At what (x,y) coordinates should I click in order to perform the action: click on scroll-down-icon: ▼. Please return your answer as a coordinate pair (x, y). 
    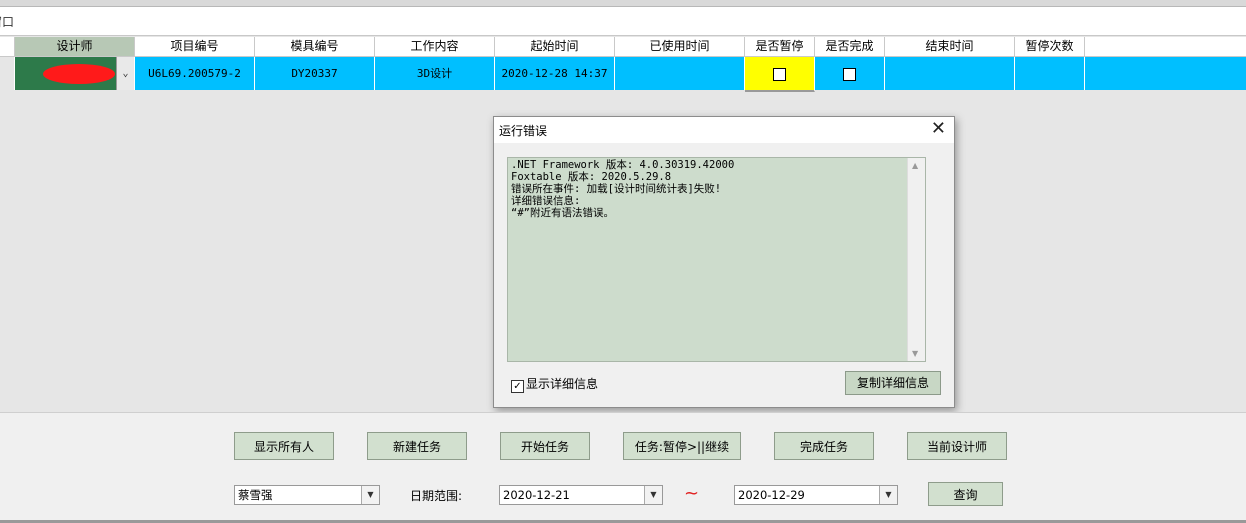
    Looking at the image, I should click on (915, 353).